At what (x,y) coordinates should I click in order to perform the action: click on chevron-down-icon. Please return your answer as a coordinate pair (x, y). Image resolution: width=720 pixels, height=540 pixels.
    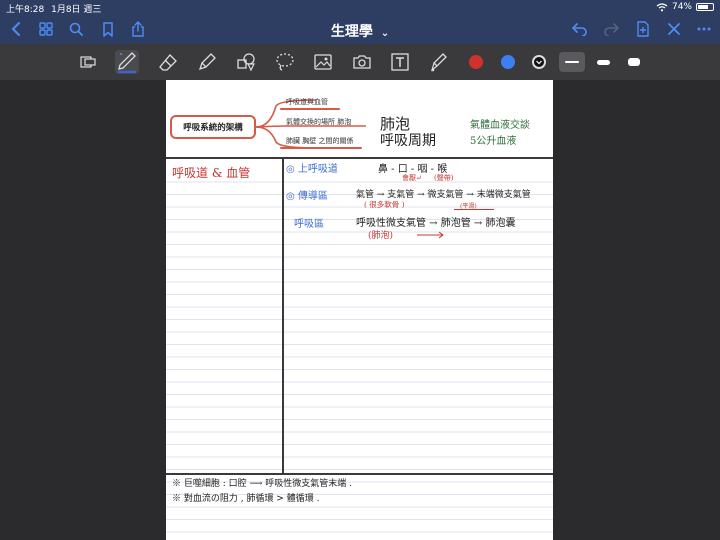
    Looking at the image, I should click on (539, 62).